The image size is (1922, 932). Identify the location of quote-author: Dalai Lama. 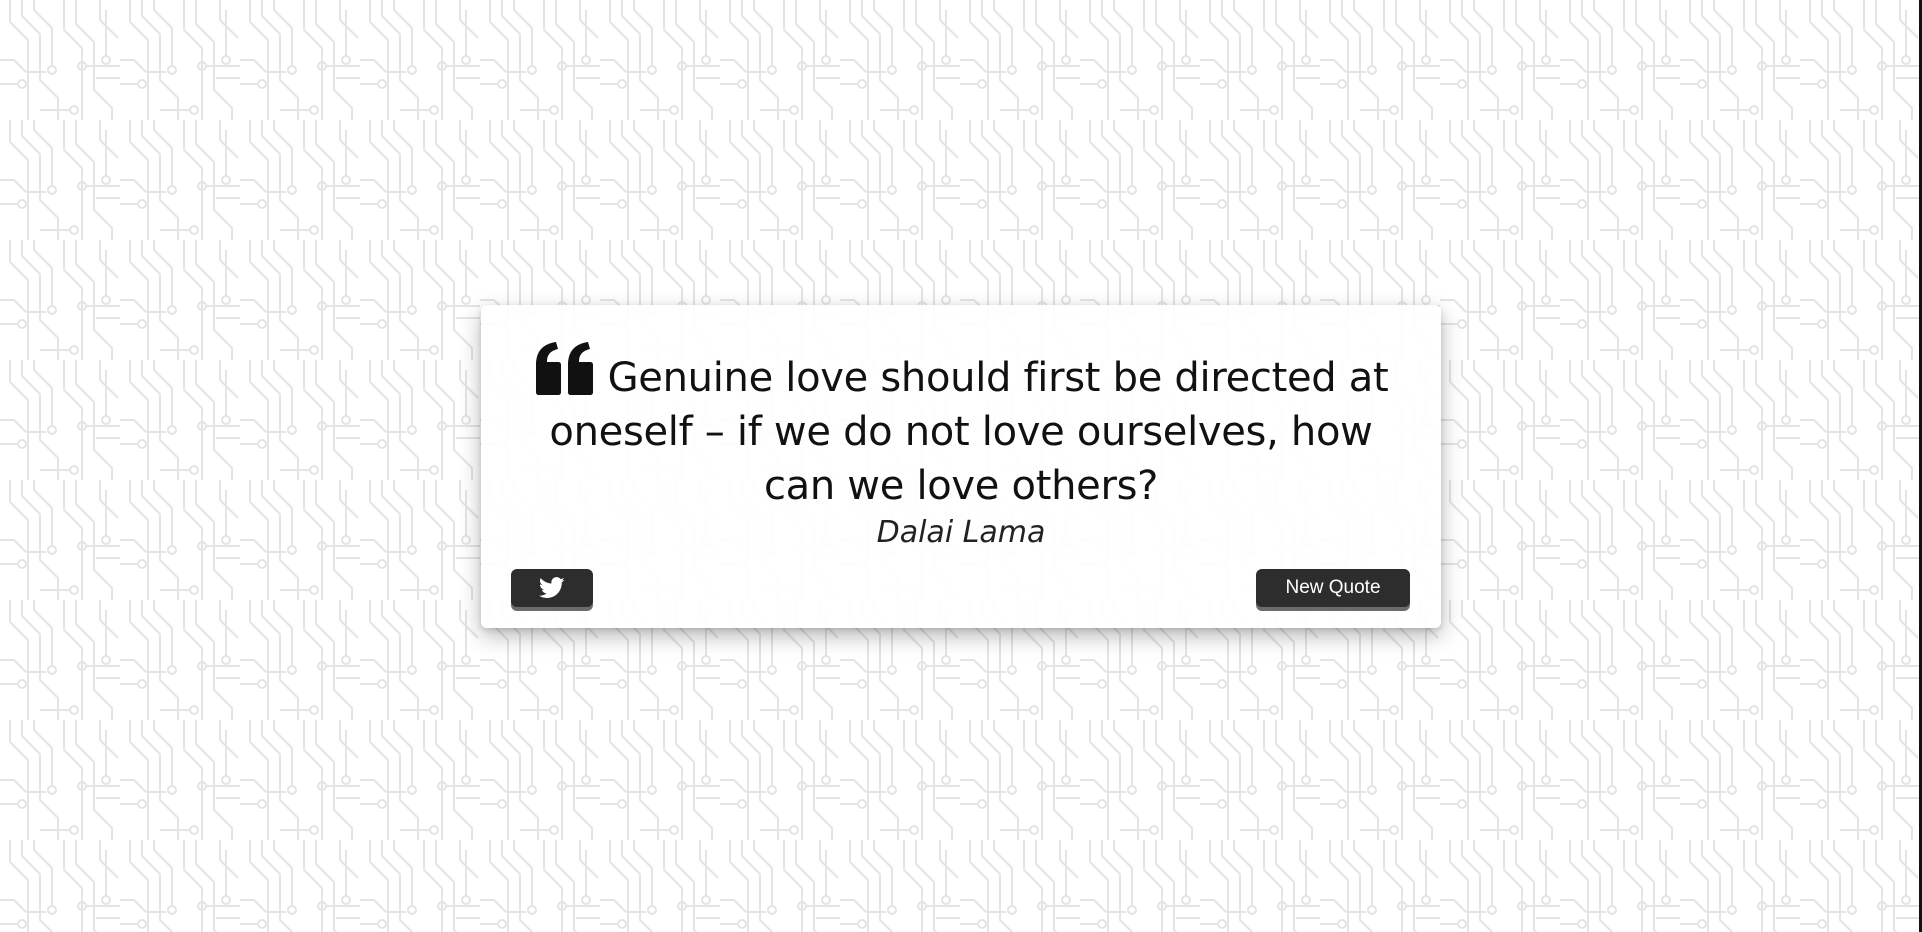
(961, 532).